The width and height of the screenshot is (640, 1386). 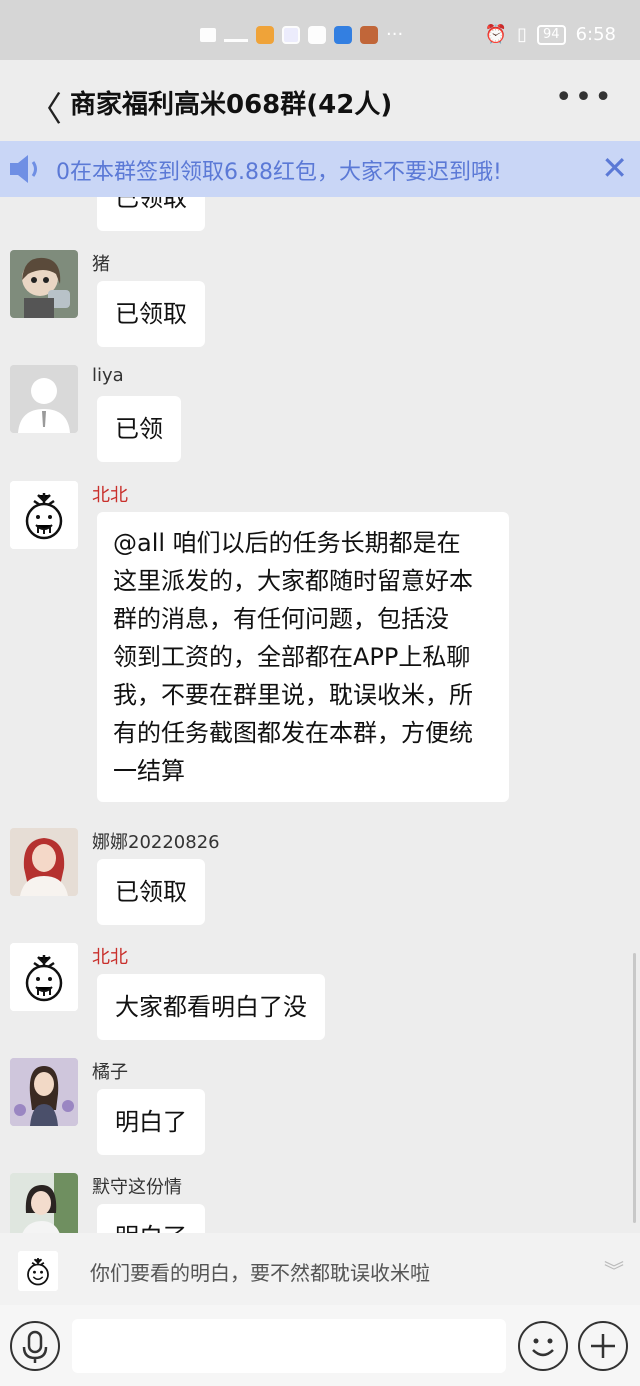 I want to click on alarm-icon: ⏰, so click(x=496, y=34).